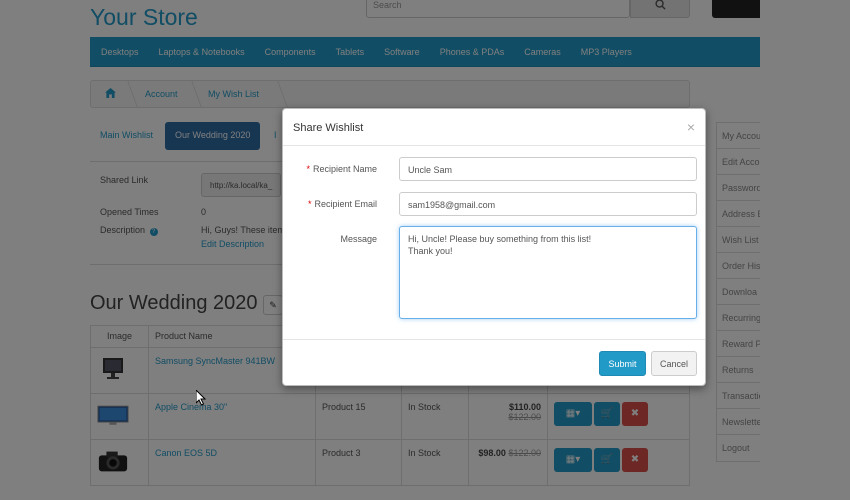 This screenshot has height=500, width=850. I want to click on recipient-name-label-text: Recipient Name, so click(344, 169).